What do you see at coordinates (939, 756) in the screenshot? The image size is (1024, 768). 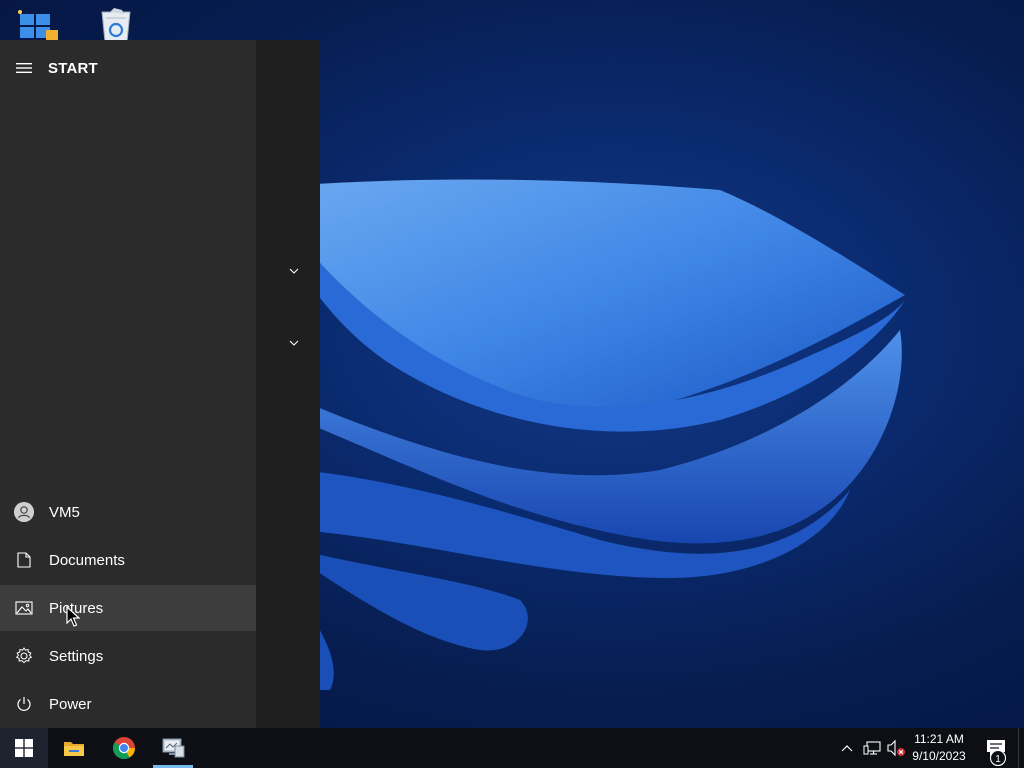 I see `clock-date: 9/10/2023` at bounding box center [939, 756].